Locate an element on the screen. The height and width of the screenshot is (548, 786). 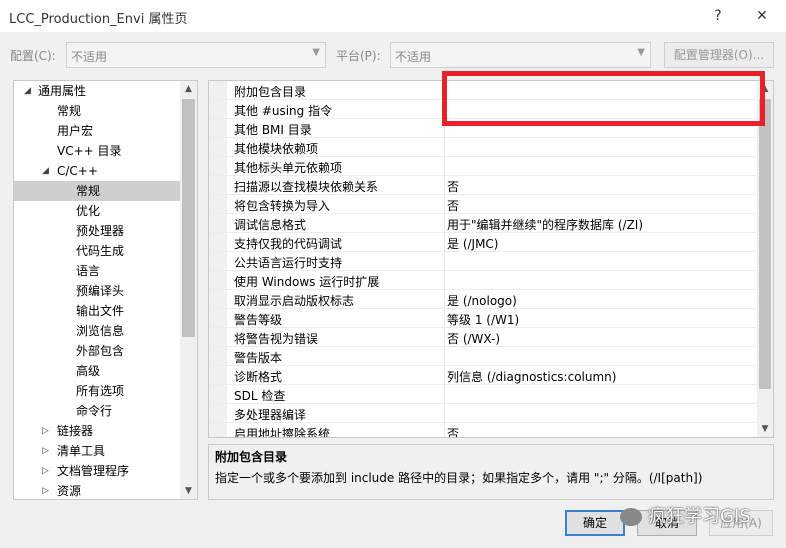
property-row: 调试信息格式 用于"编辑并继续"的程序数据库 (/ZI) is located at coordinates (483, 223).